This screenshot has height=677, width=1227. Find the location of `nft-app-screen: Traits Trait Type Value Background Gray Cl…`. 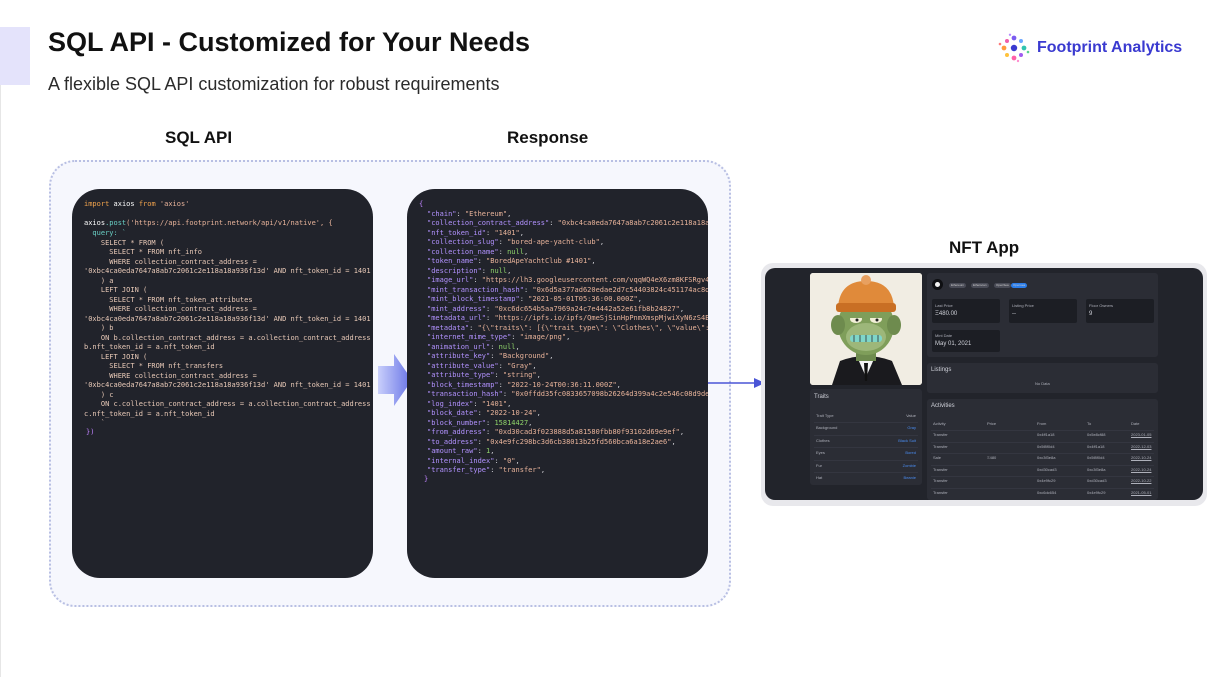

nft-app-screen: Traits Trait Type Value Background Gray Cl… is located at coordinates (984, 384).